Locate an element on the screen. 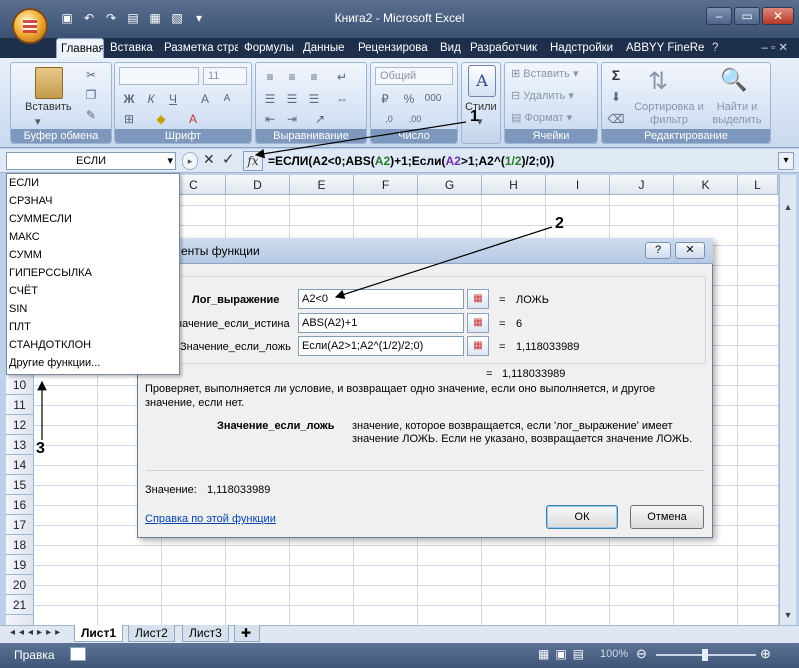 The width and height of the screenshot is (799, 668). wrap-text-icon: ↵ is located at coordinates (342, 76).